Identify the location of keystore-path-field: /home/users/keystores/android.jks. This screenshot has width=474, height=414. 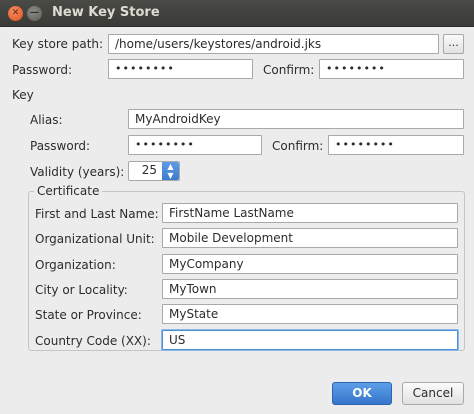
(273, 44).